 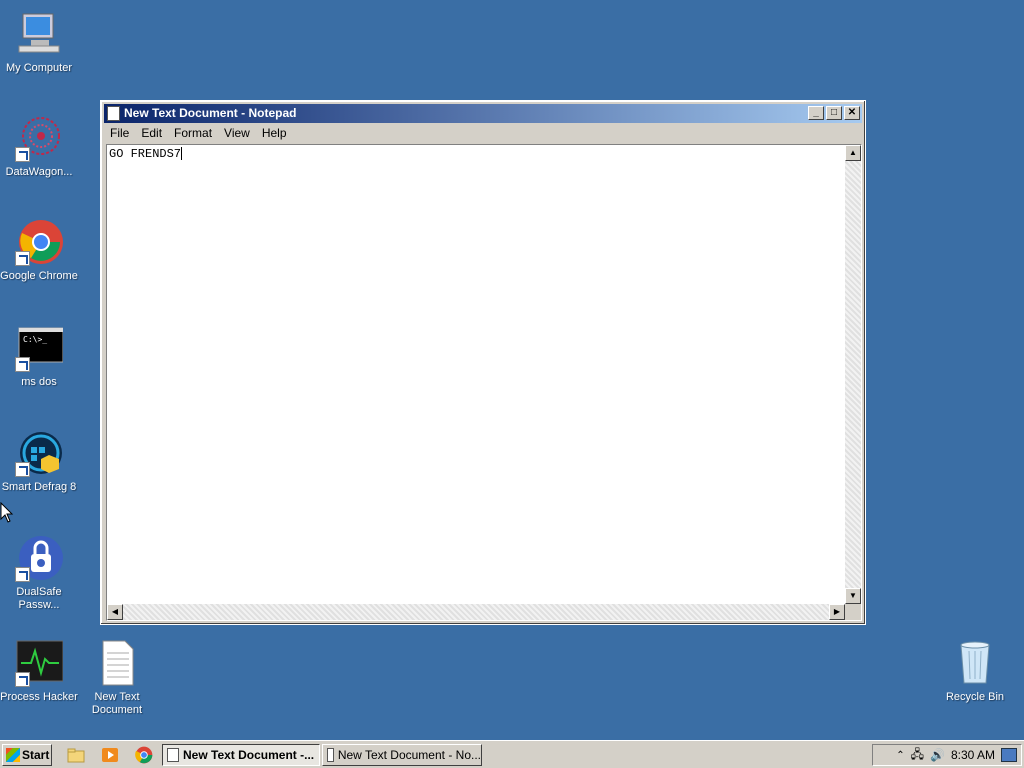 I want to click on desktop-icon-label: Recycle Bin, so click(x=975, y=697).